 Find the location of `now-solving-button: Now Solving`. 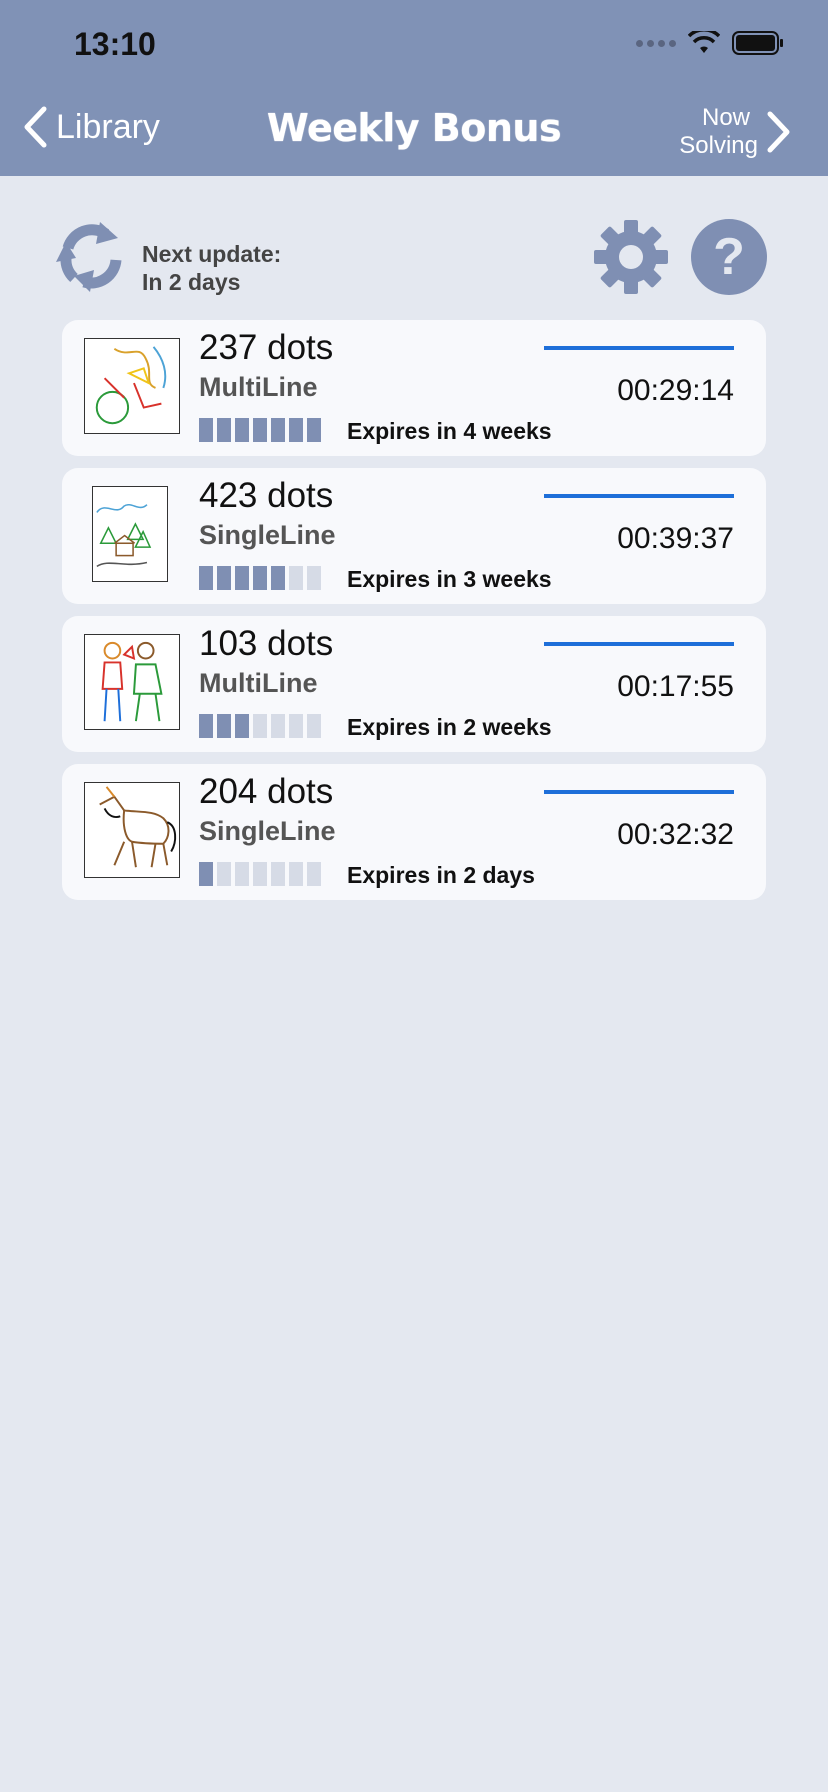

now-solving-button: Now Solving is located at coordinates (735, 132).